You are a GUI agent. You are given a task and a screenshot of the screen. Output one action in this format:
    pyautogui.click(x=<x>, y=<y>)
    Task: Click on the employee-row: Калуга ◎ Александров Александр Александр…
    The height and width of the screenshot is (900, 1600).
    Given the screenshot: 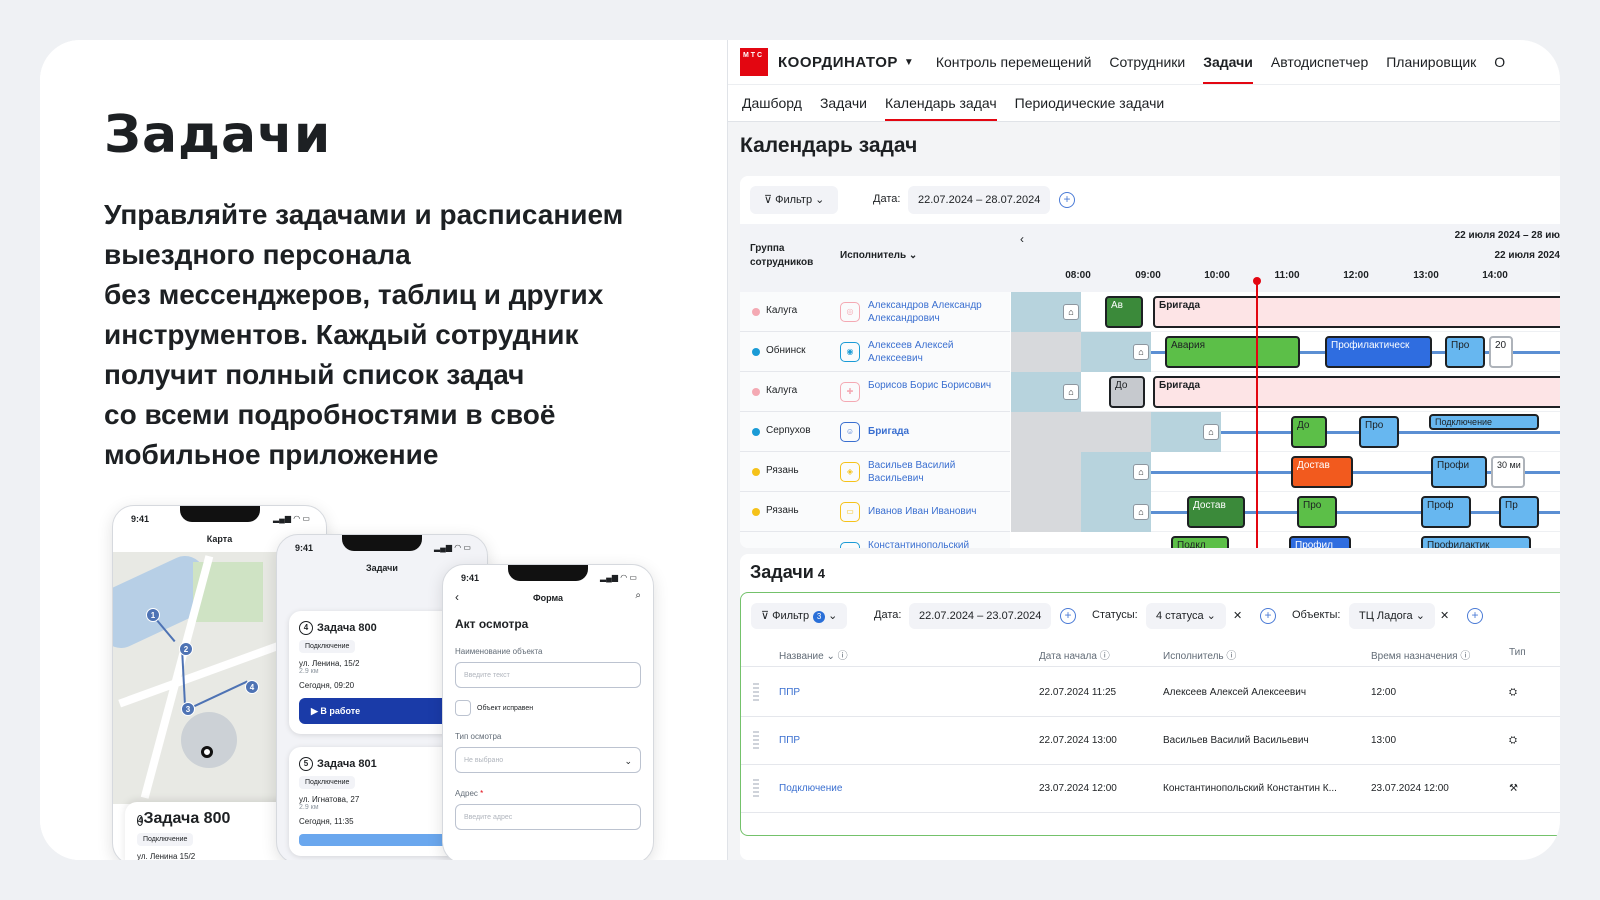 What is the action you would take?
    pyautogui.click(x=875, y=312)
    